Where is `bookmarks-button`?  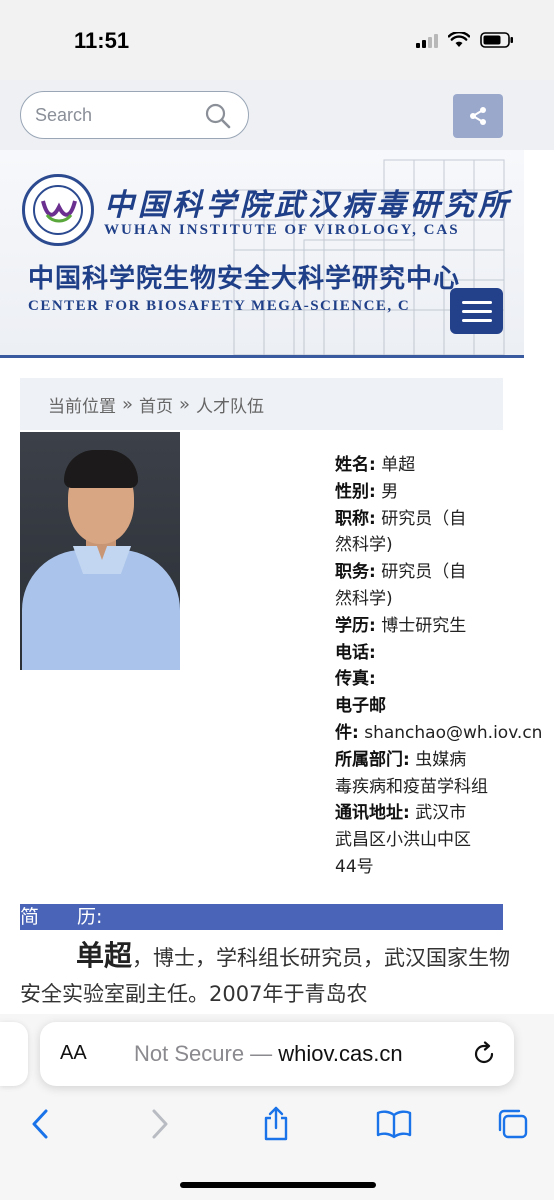 bookmarks-button is located at coordinates (394, 1124).